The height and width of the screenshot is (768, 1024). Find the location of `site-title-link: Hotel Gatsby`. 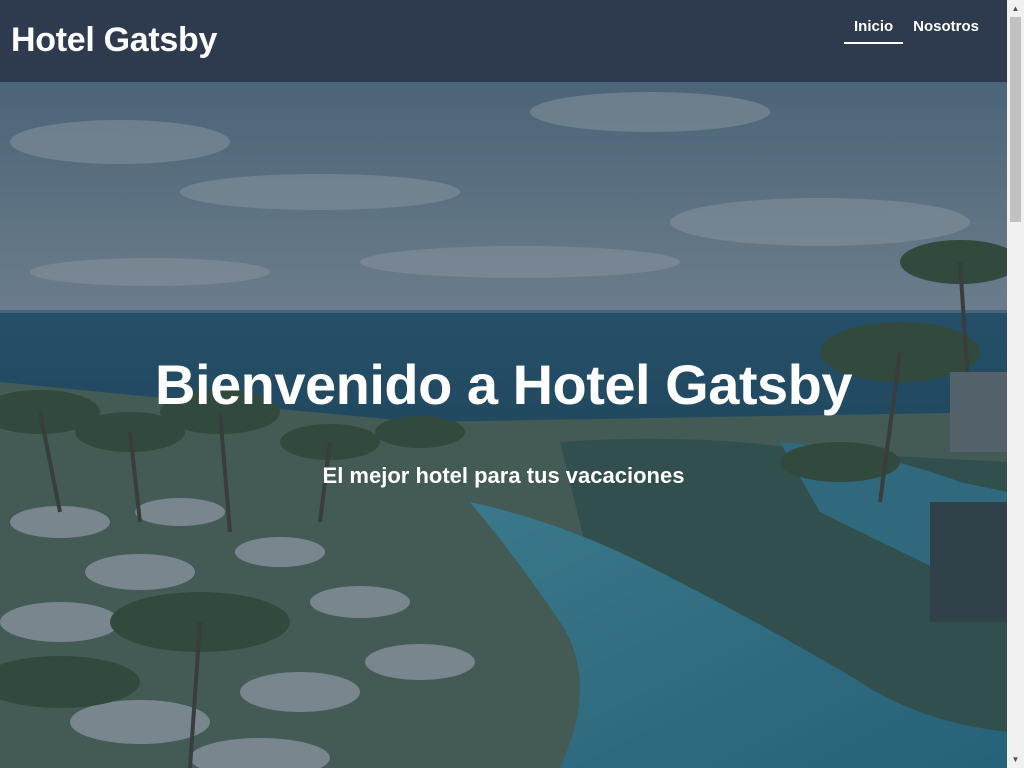

site-title-link: Hotel Gatsby is located at coordinates (114, 40).